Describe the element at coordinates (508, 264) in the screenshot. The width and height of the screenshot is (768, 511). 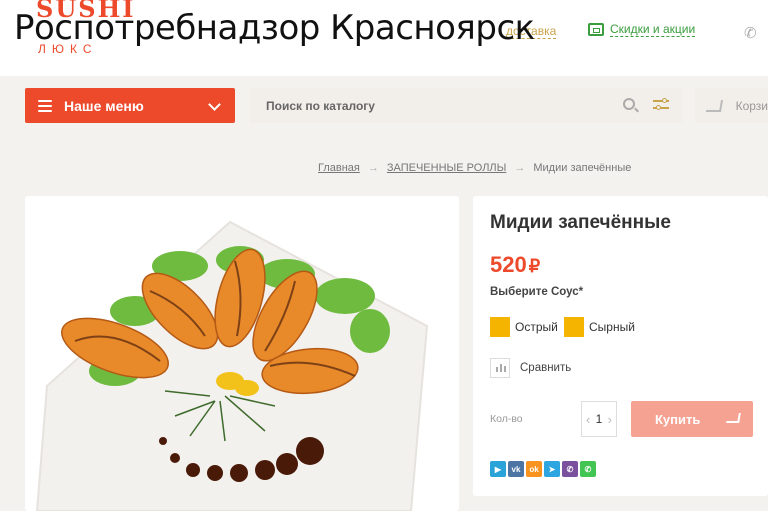
I see `price-value: 520` at that location.